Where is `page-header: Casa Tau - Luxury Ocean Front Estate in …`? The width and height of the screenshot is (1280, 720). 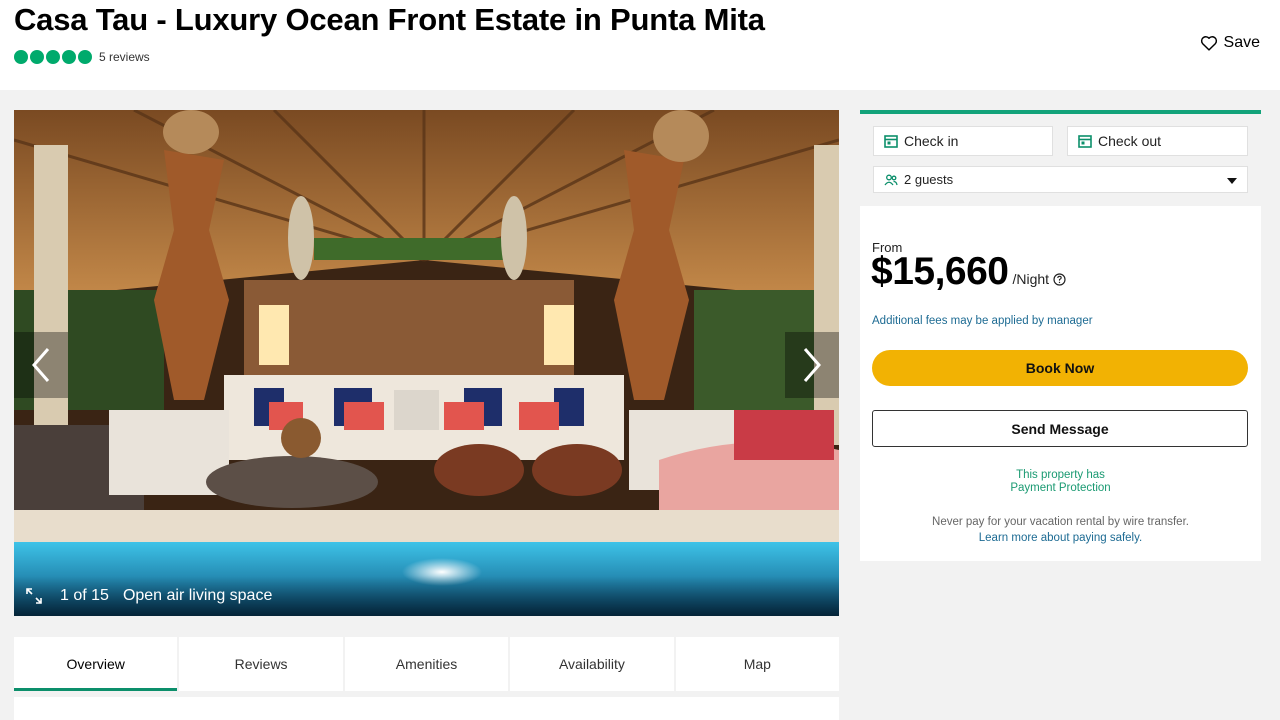
page-header: Casa Tau - Luxury Ocean Front Estate in … is located at coordinates (640, 45).